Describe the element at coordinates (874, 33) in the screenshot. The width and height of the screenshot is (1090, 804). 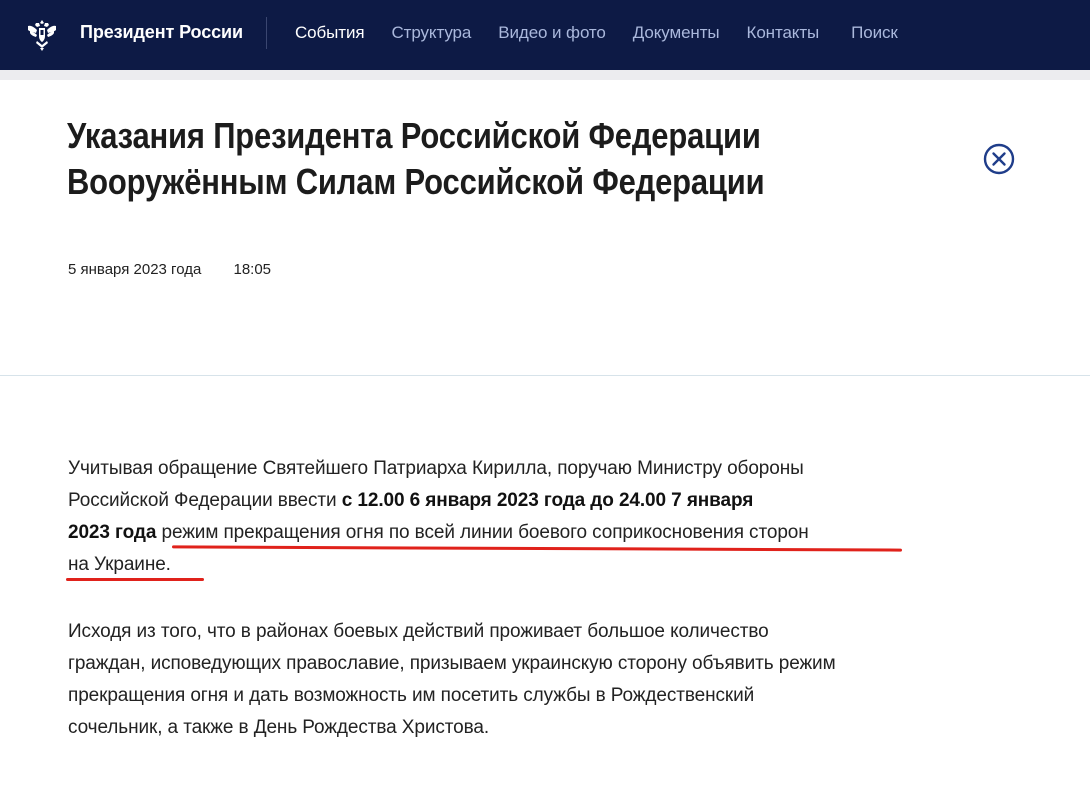
I see `nav-item-search: Поиск` at that location.